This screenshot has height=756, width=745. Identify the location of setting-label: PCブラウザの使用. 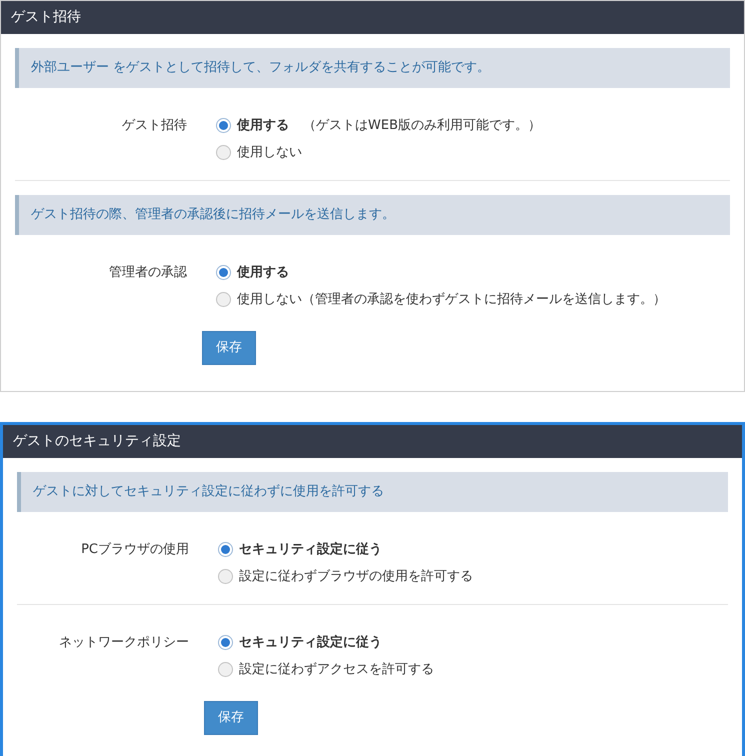
(135, 549).